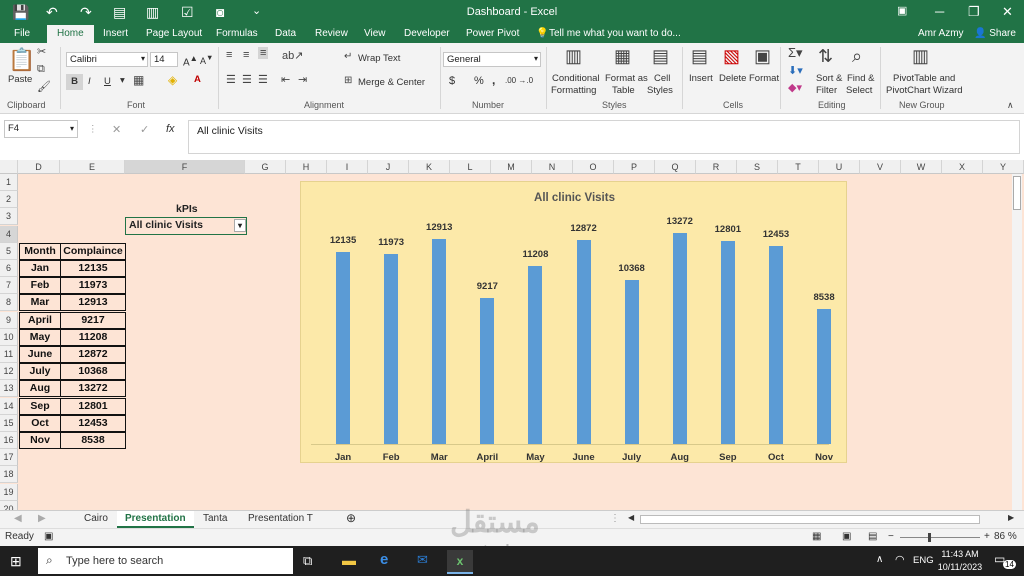  What do you see at coordinates (839, 167) in the screenshot?
I see `column-header-u: U` at bounding box center [839, 167].